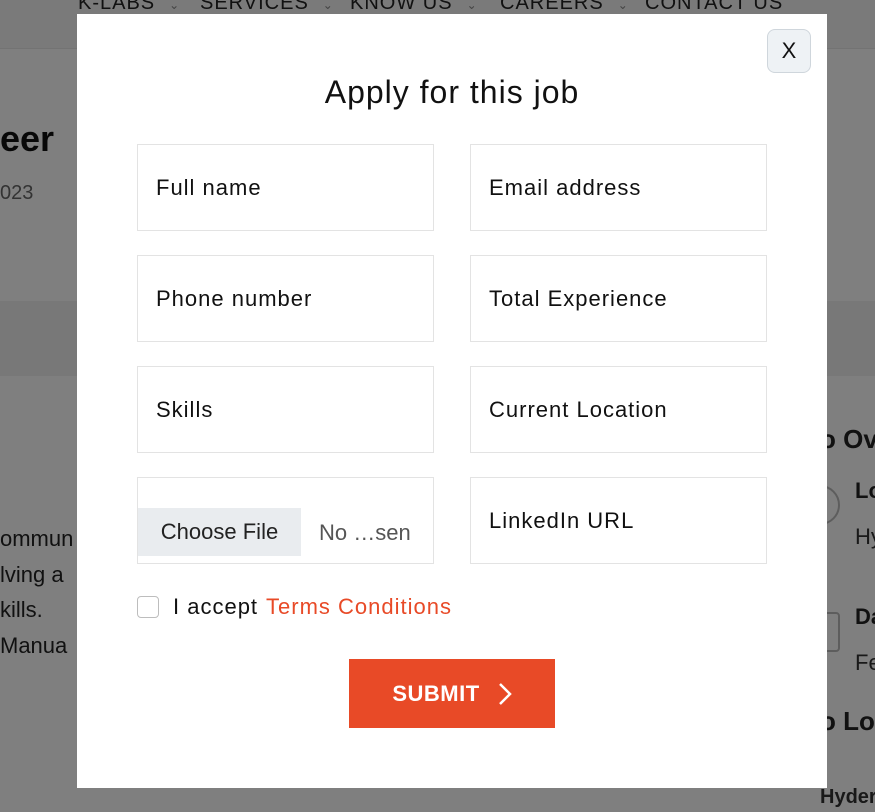  I want to click on chevron-right-icon, so click(505, 693).